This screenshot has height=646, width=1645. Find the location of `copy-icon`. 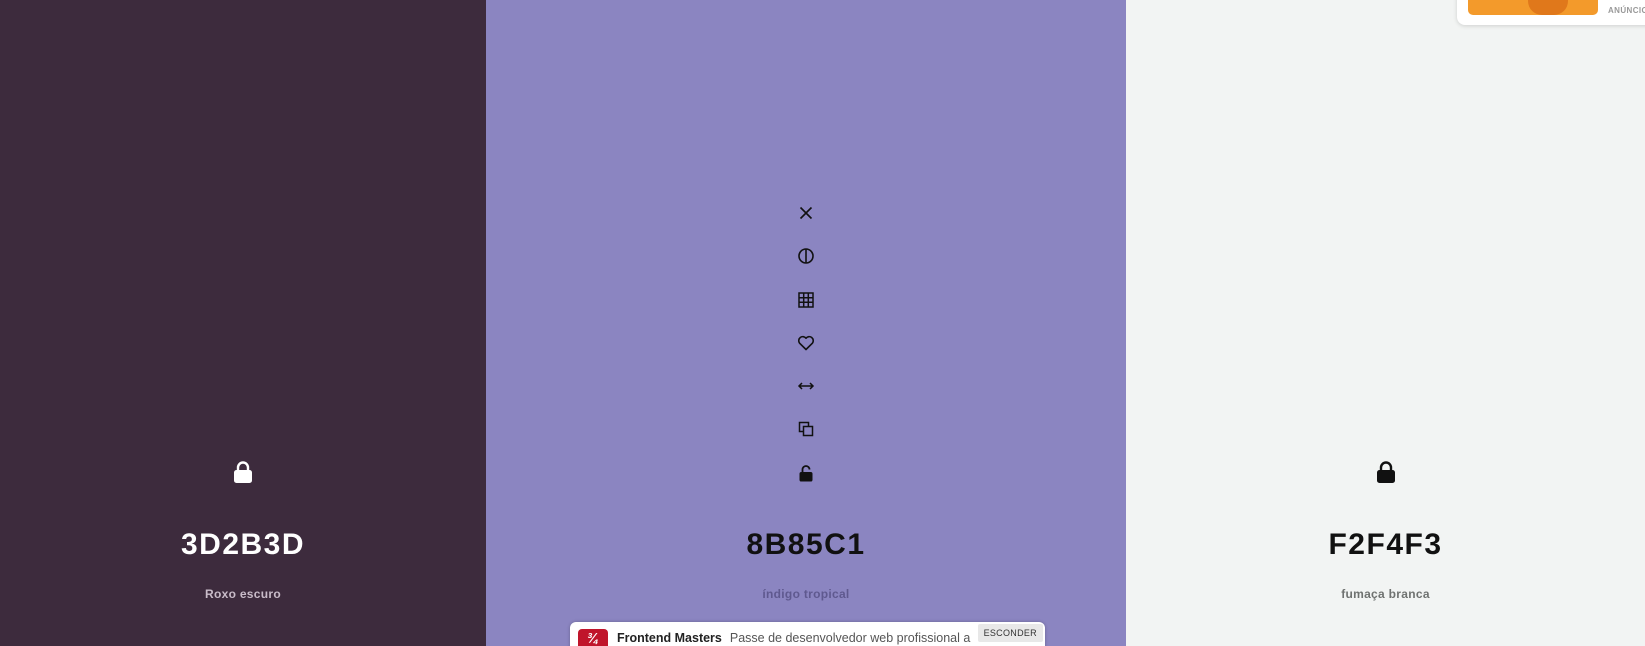

copy-icon is located at coordinates (806, 429).